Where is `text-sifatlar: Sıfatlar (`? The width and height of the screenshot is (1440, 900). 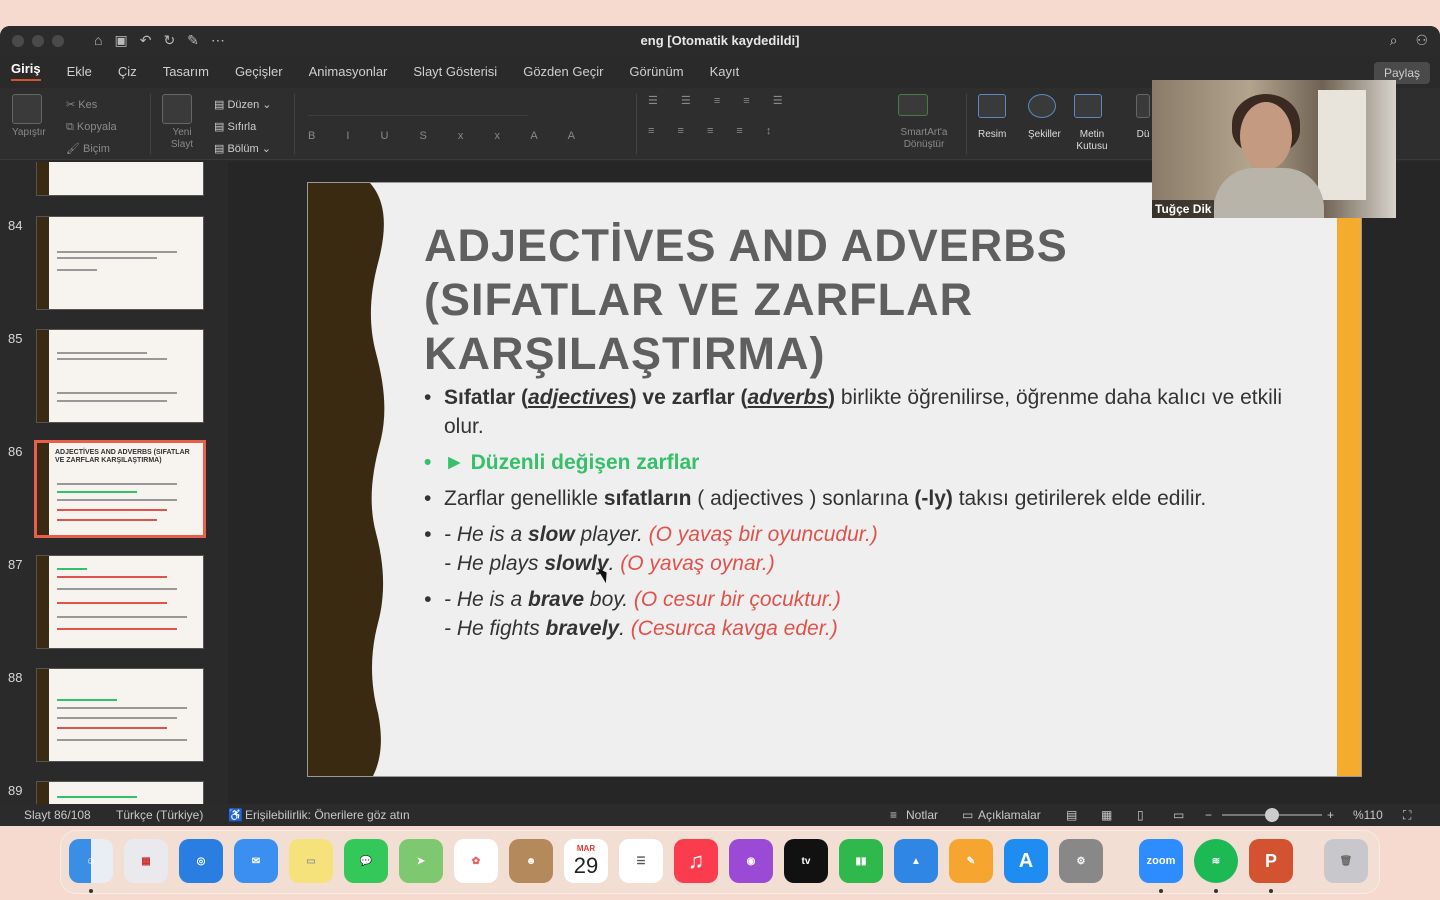 text-sifatlar: Sıfatlar ( is located at coordinates (486, 397).